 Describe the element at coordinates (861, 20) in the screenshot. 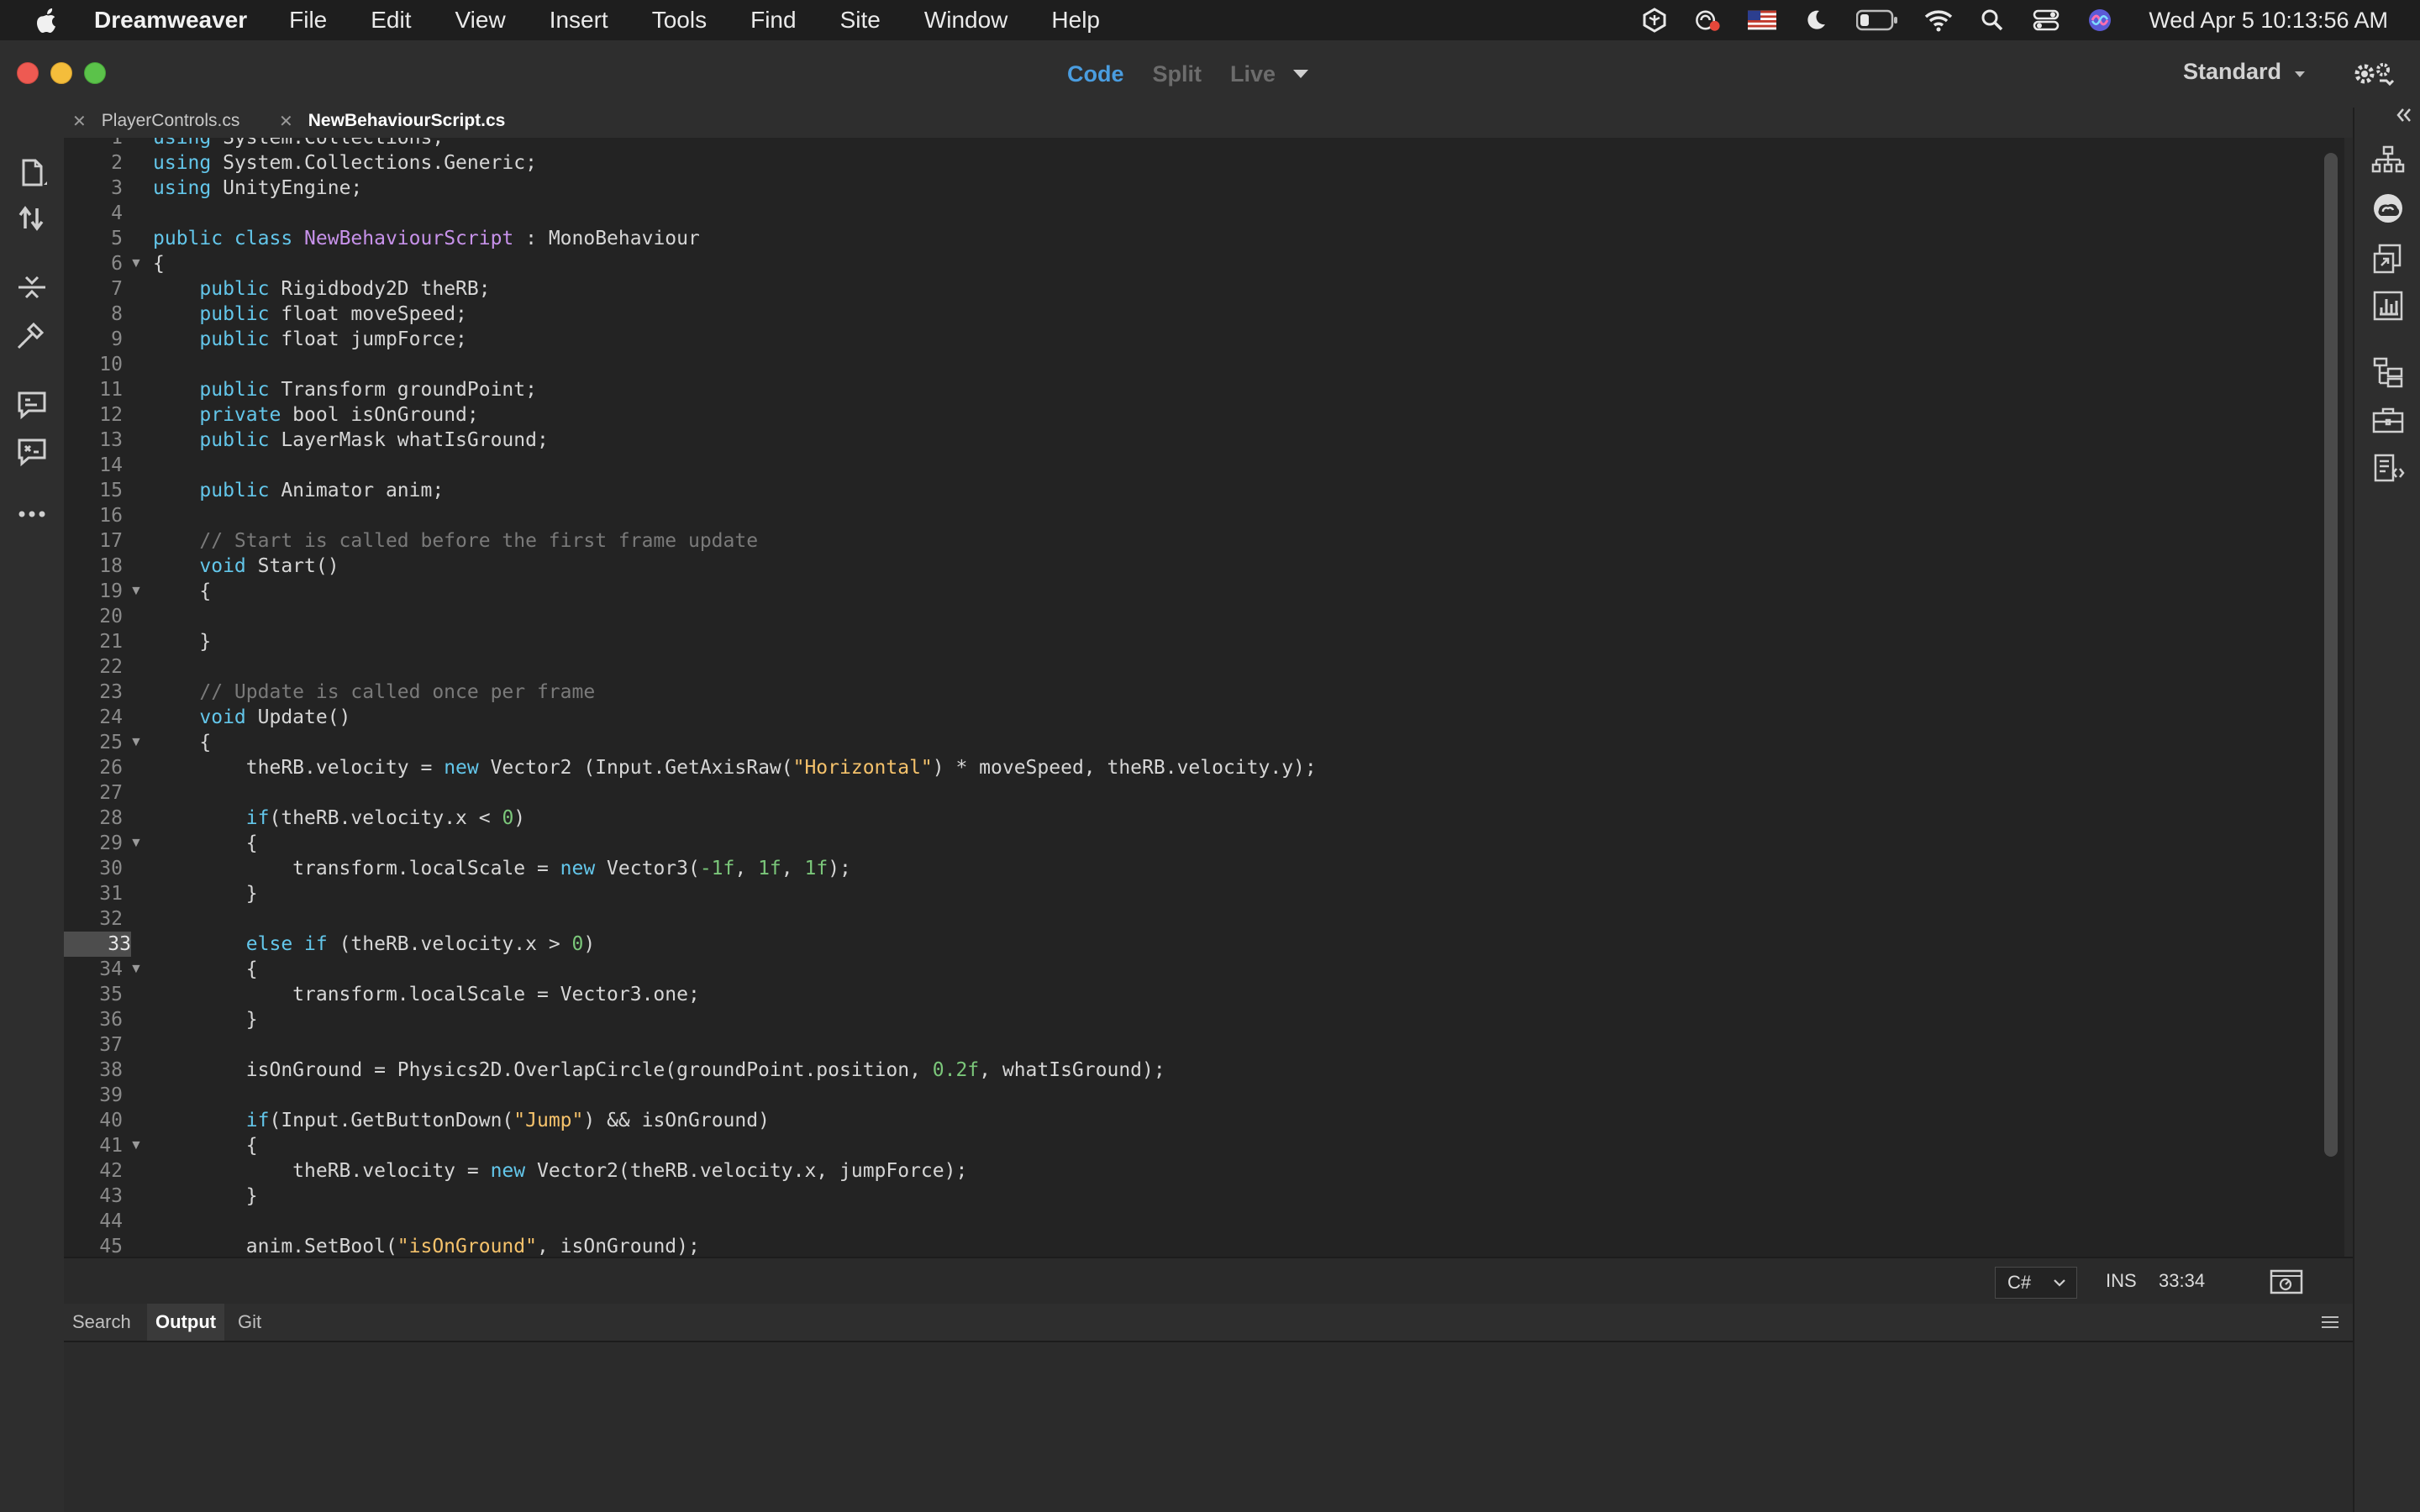

I see `menu-site: Site` at that location.